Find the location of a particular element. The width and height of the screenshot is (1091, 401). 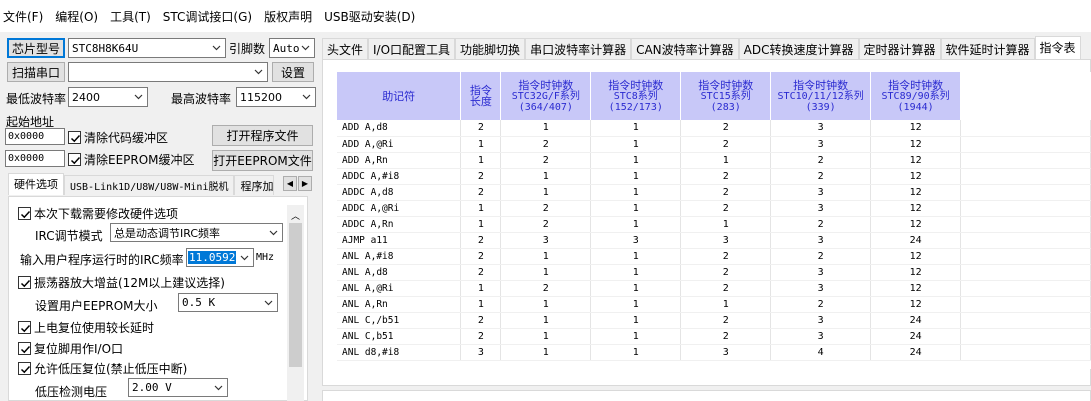

column-header-line: STC15系列 is located at coordinates (725, 96).